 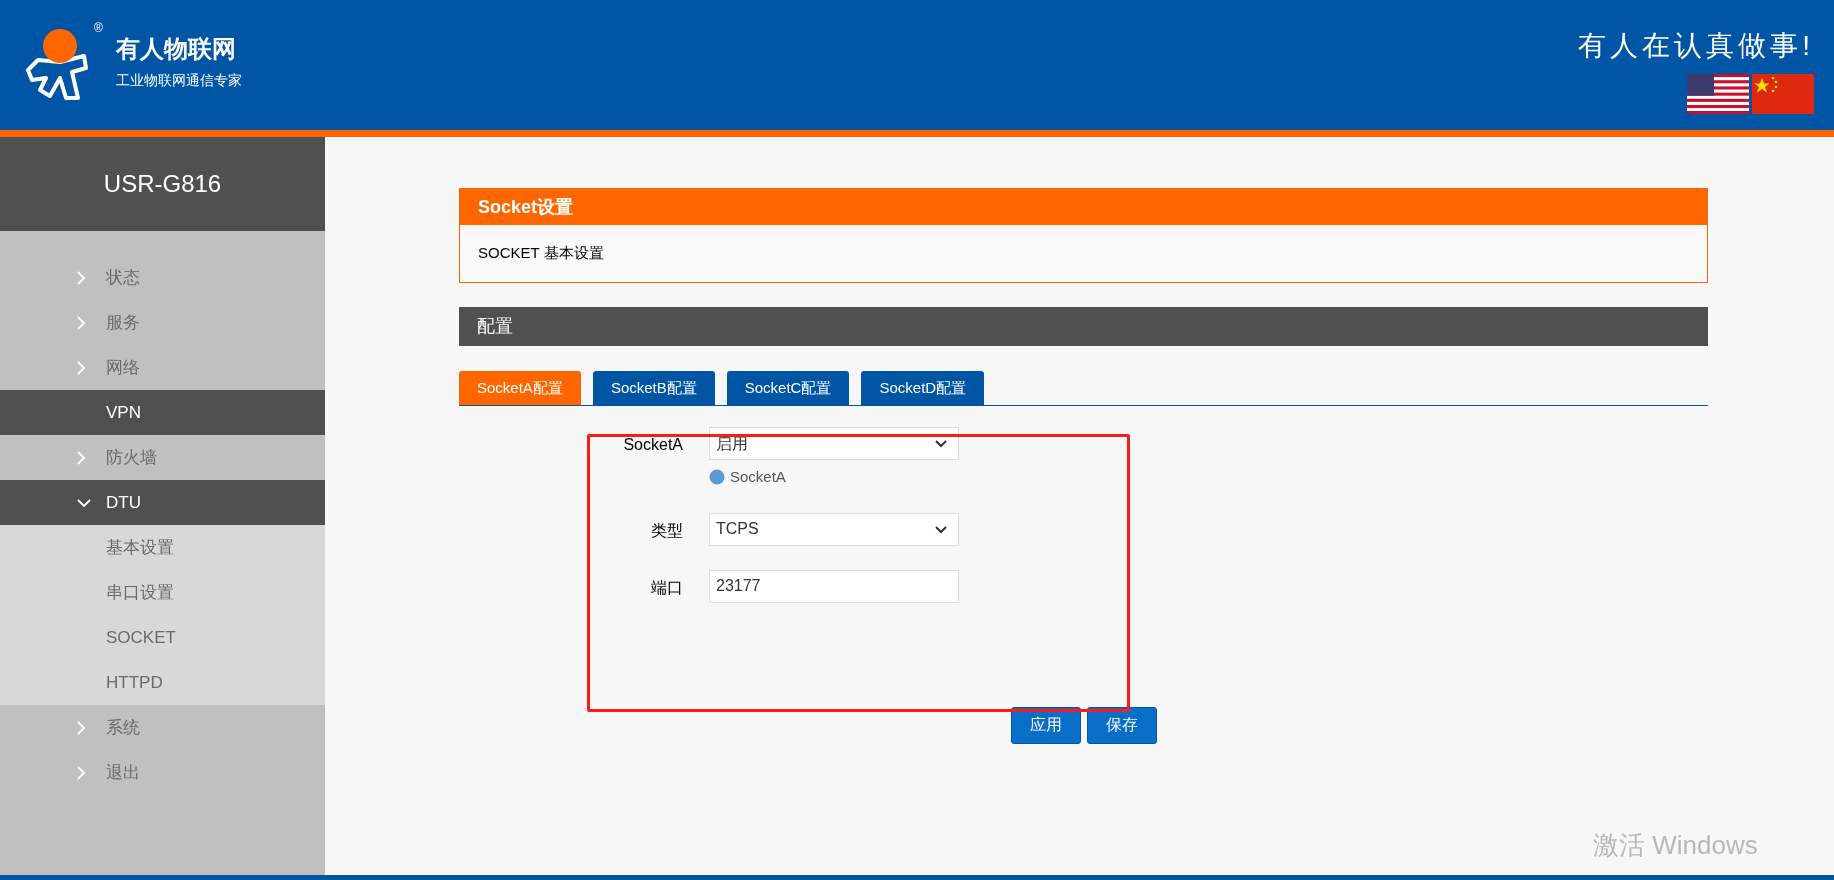 What do you see at coordinates (162, 592) in the screenshot?
I see `submenu-item: 串口设置` at bounding box center [162, 592].